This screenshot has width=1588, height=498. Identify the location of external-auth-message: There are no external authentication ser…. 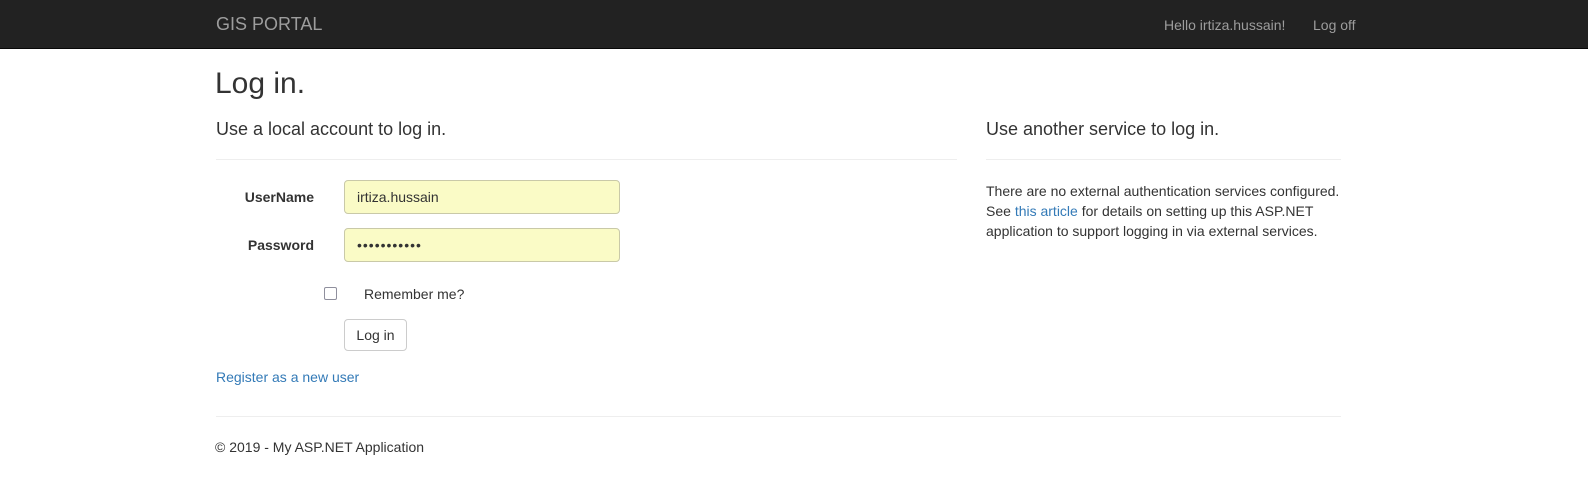
(1166, 211).